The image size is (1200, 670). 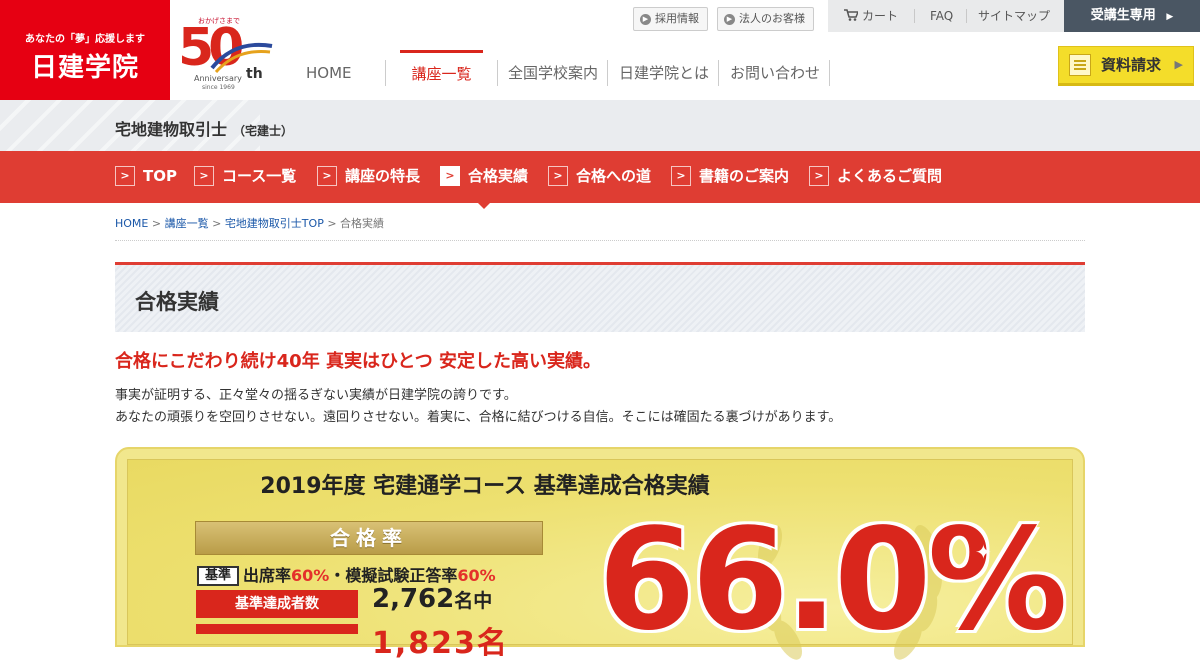 I want to click on pass-rate-banner: 合格率, so click(x=369, y=538).